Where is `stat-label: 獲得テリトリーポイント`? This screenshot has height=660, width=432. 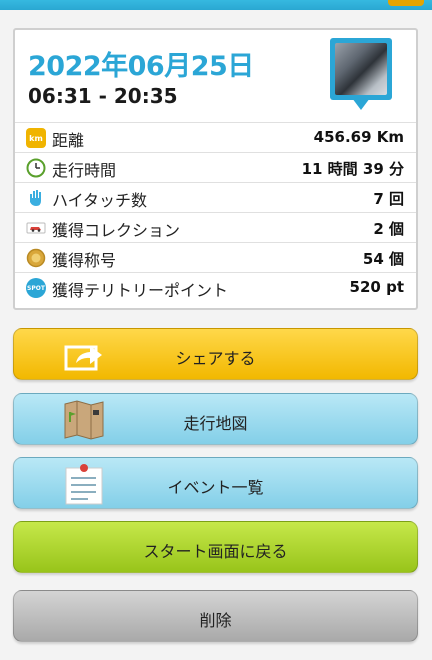
stat-label: 獲得テリトリーポイント is located at coordinates (140, 290).